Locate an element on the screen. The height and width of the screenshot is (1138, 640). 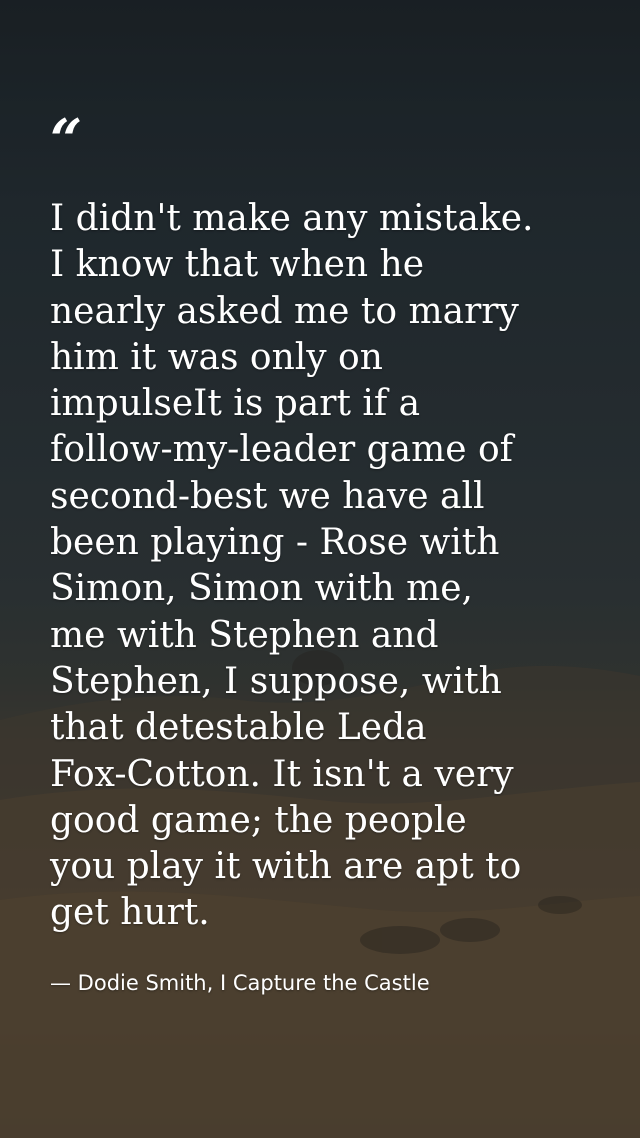
quote-mark-icon: “ is located at coordinates (66, 140).